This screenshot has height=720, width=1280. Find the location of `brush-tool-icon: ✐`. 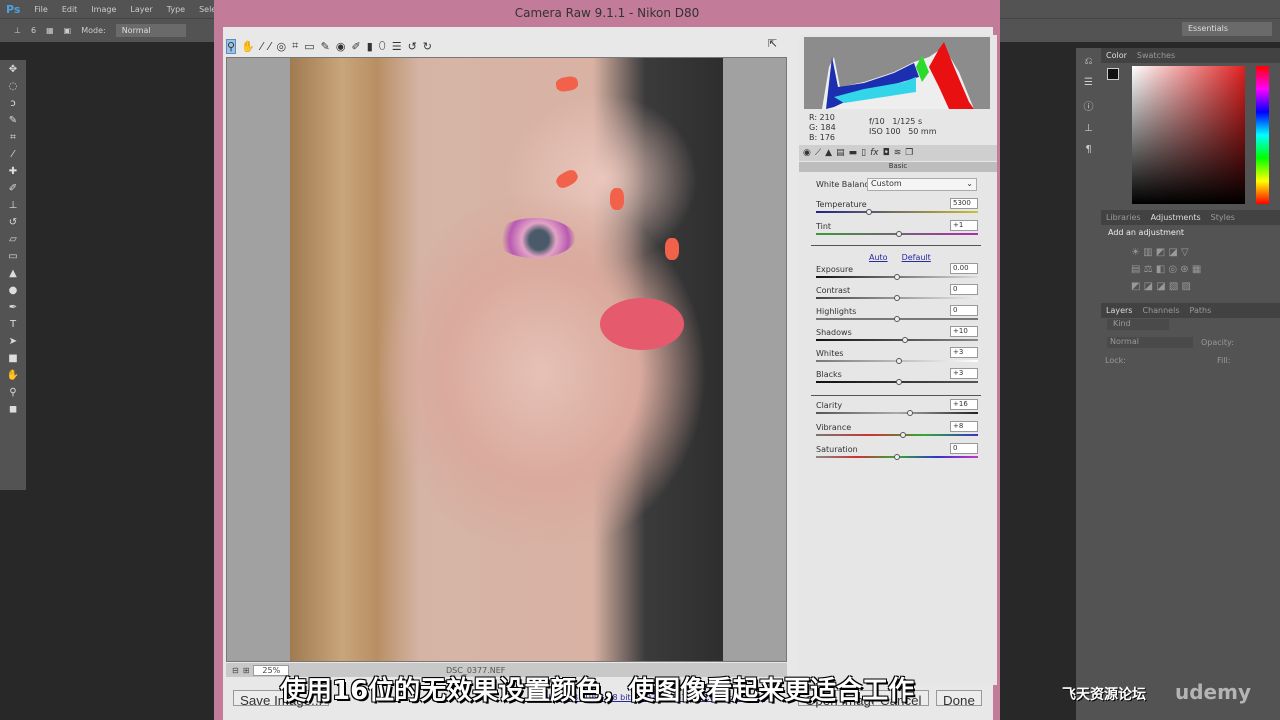

brush-tool-icon: ✐ is located at coordinates (13, 188).